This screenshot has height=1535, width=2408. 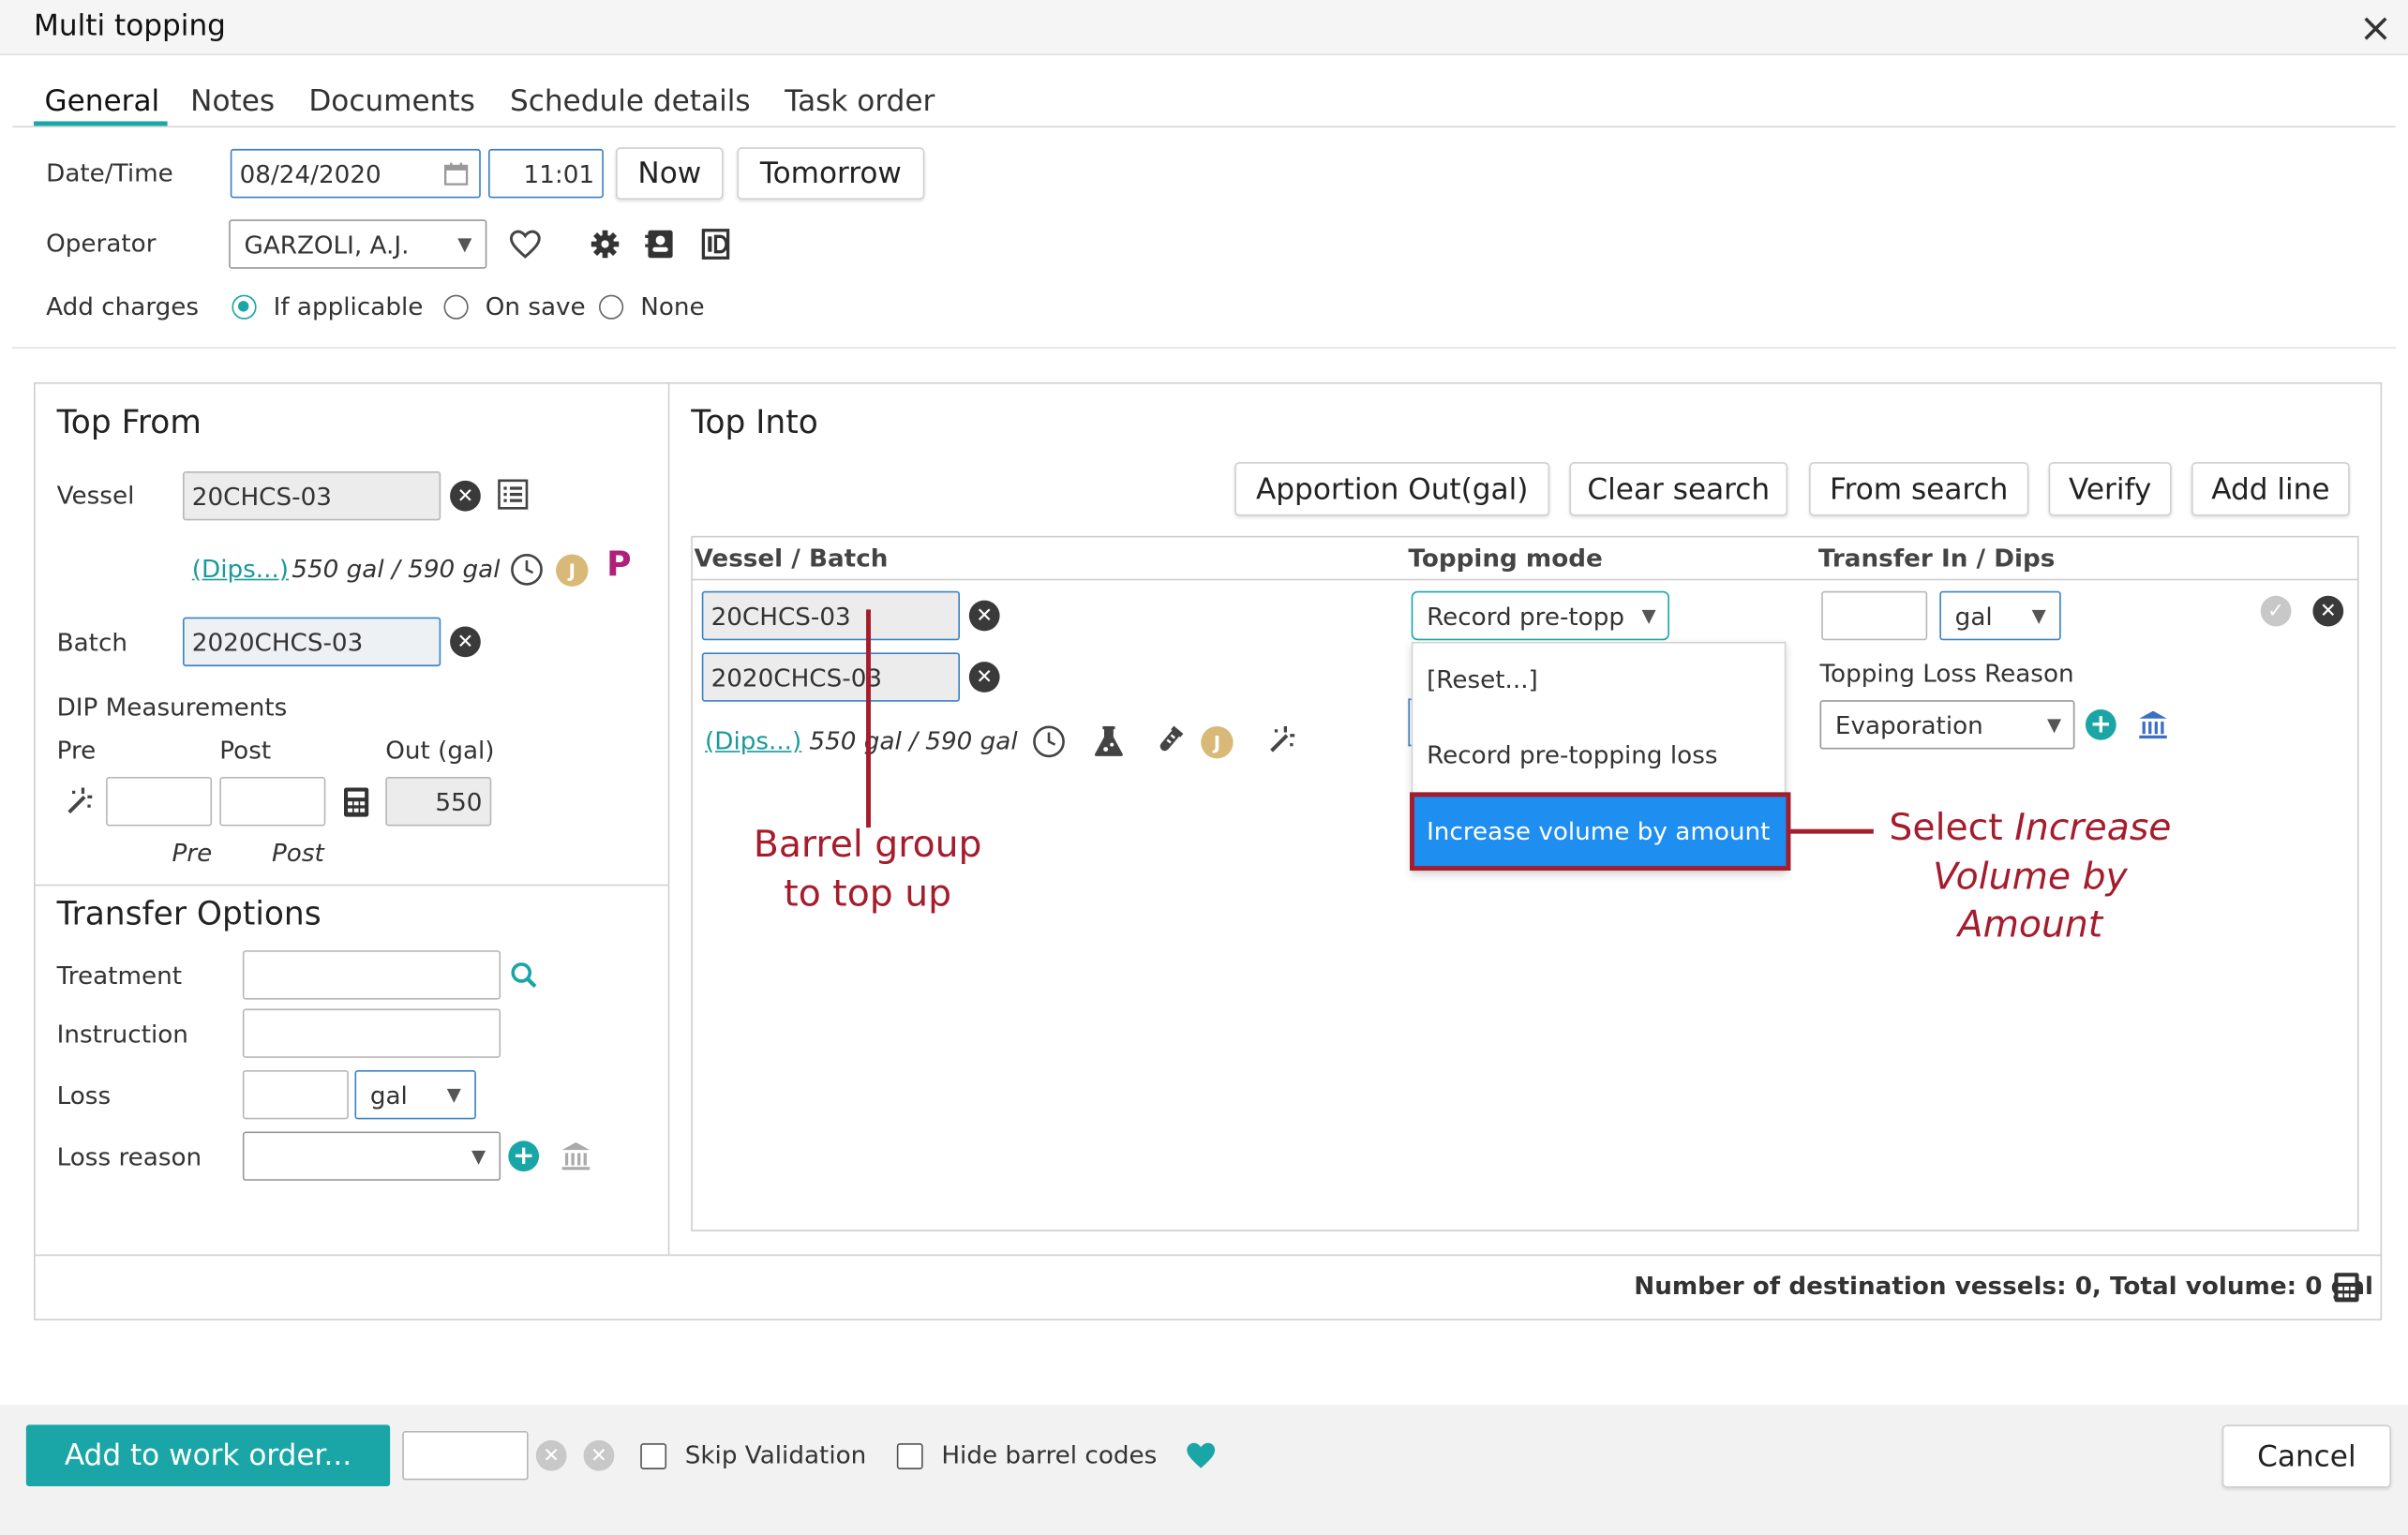 What do you see at coordinates (611, 307) in the screenshot?
I see `radio-none` at bounding box center [611, 307].